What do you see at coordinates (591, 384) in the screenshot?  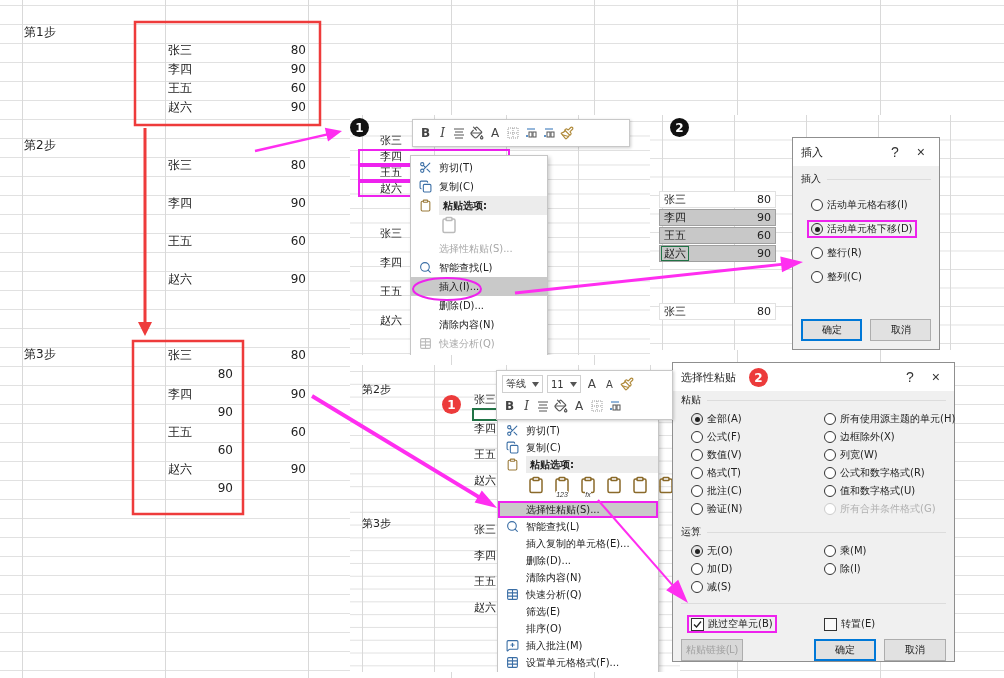 I see `grow-font-button: A` at bounding box center [591, 384].